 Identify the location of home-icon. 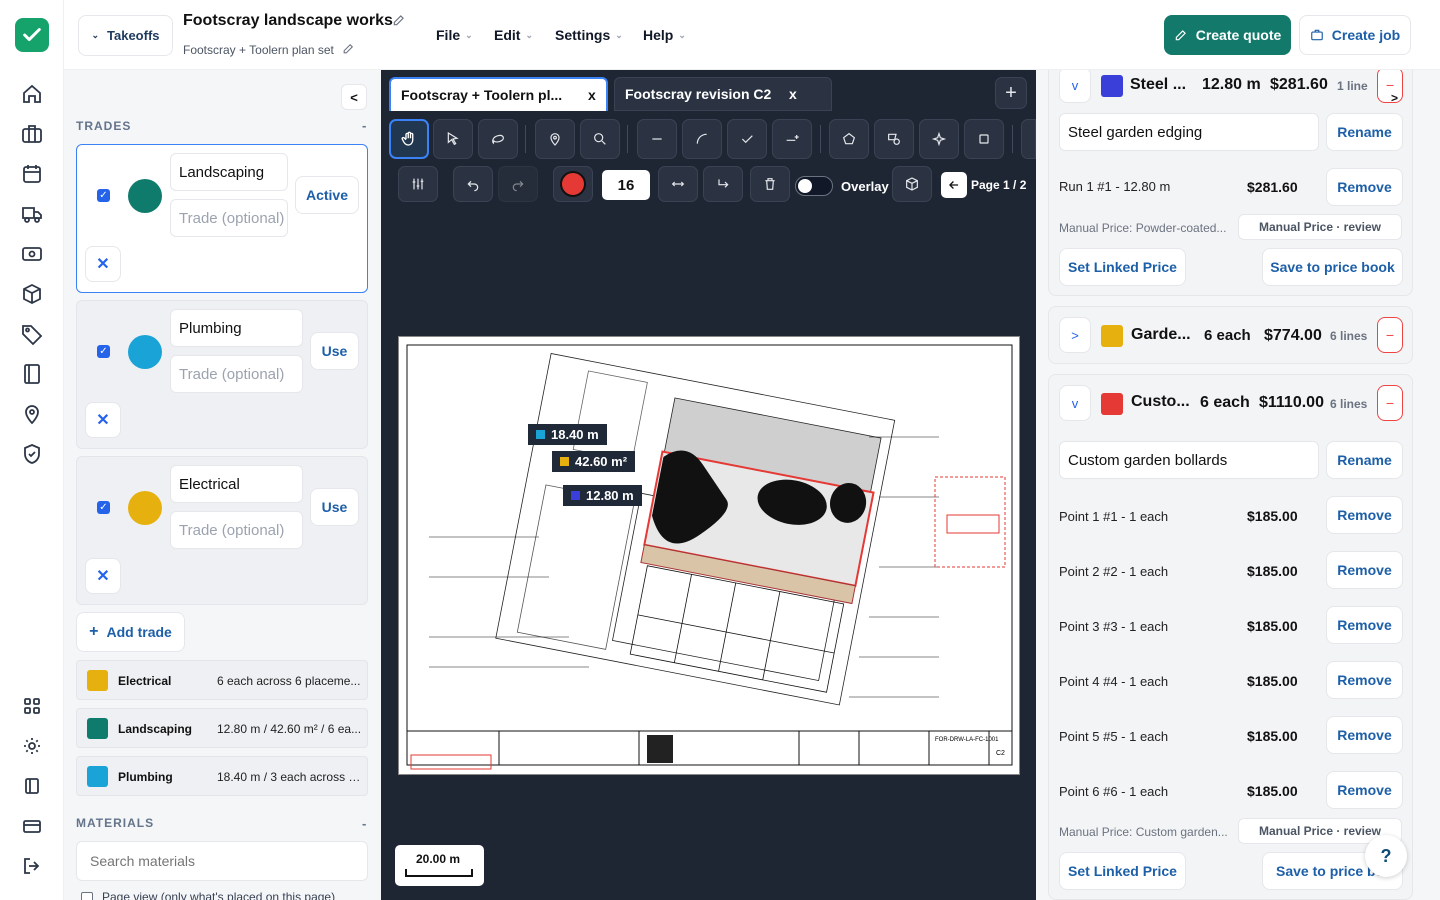
(32, 94).